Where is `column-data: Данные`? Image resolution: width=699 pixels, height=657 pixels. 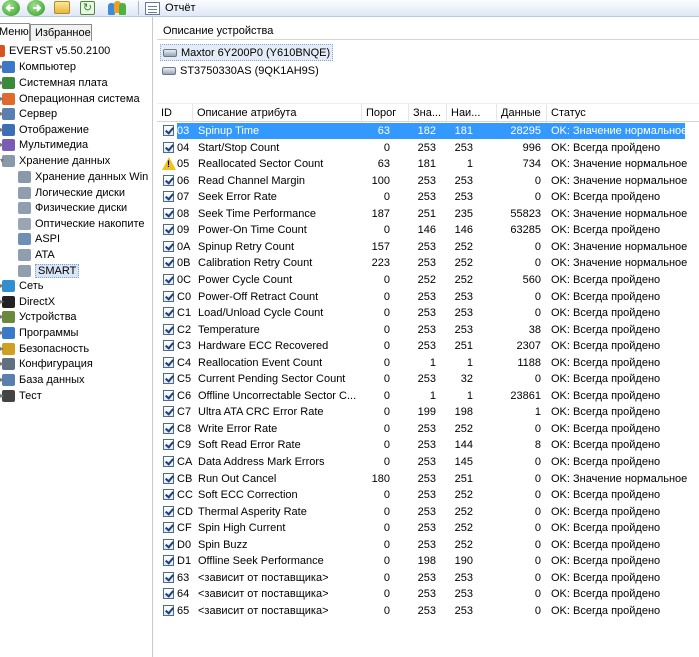 column-data: Данные is located at coordinates (522, 113).